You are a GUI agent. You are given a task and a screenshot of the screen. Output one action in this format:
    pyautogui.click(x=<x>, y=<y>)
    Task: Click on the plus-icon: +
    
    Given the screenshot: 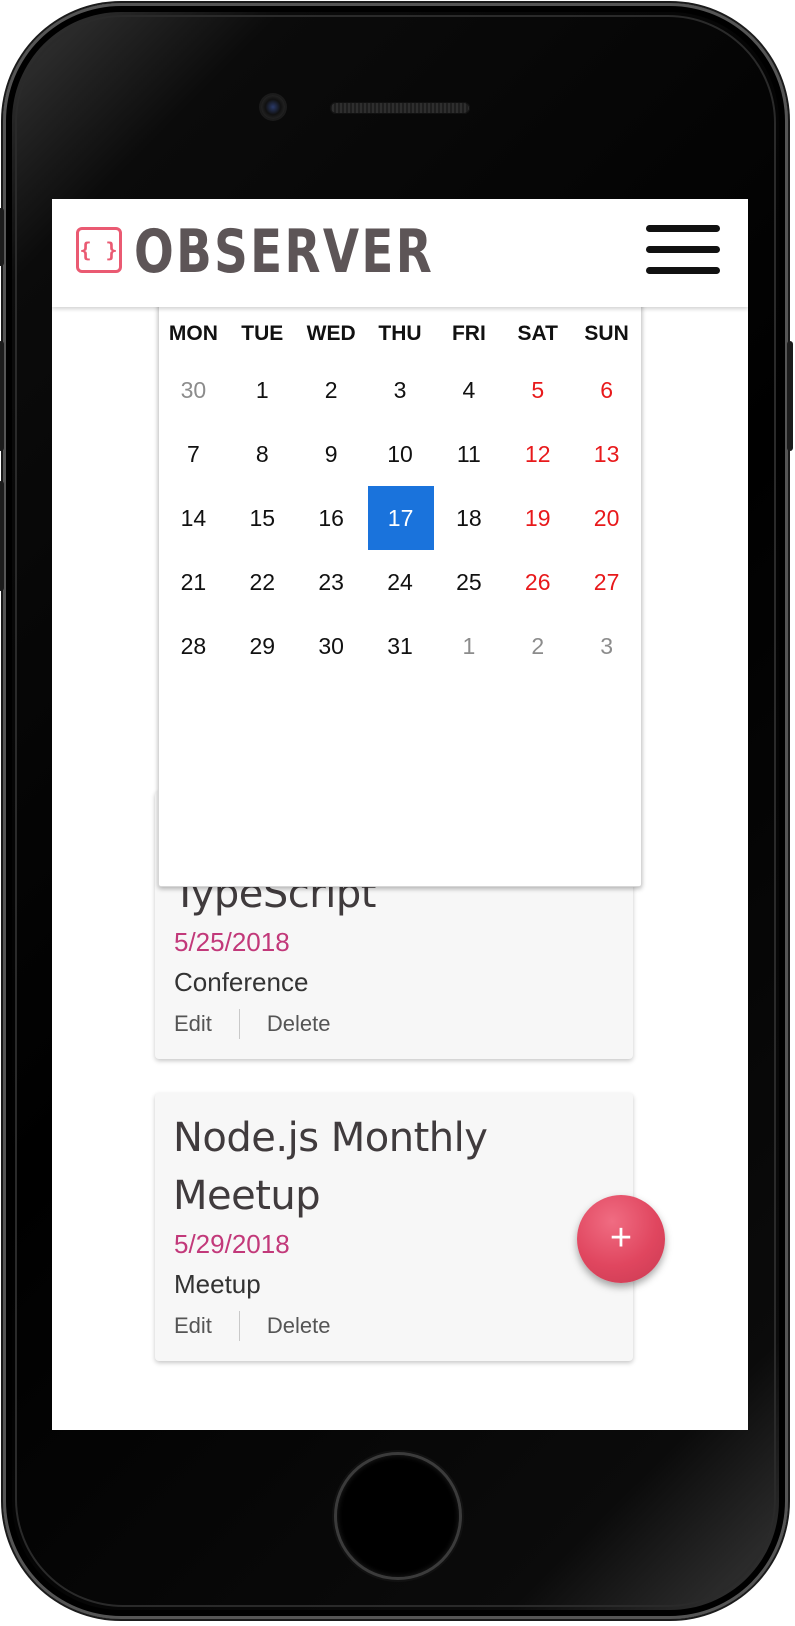 What is the action you would take?
    pyautogui.click(x=621, y=1238)
    